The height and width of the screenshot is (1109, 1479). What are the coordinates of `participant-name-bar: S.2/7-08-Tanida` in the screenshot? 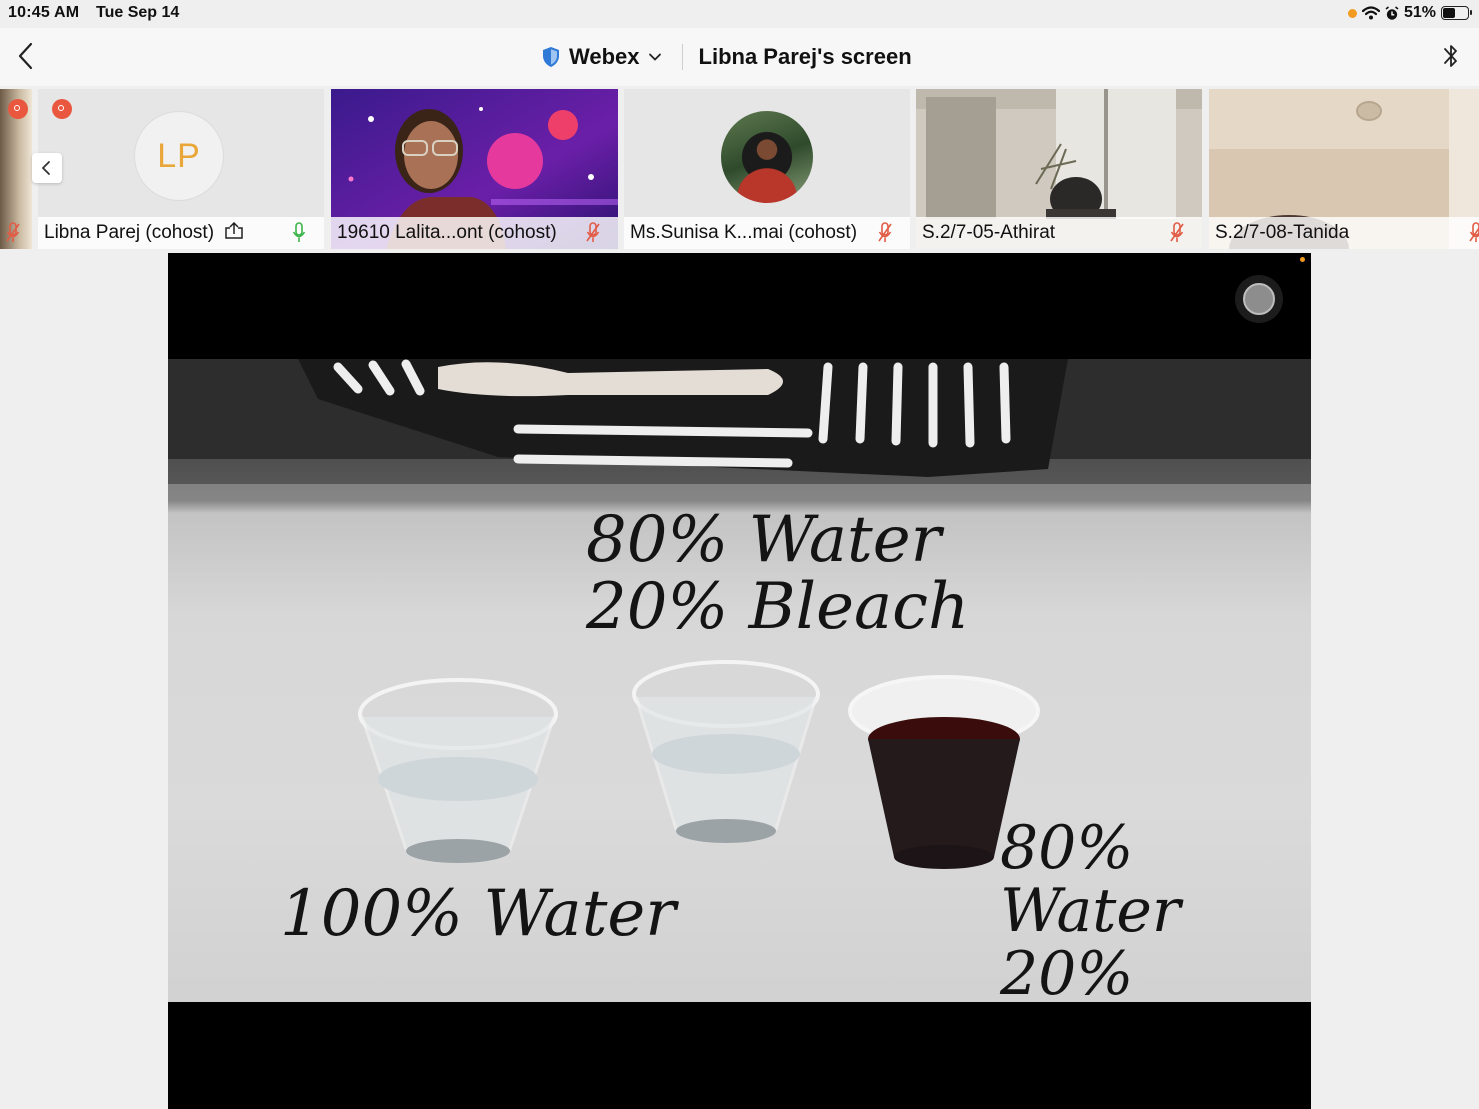 It's located at (1344, 233).